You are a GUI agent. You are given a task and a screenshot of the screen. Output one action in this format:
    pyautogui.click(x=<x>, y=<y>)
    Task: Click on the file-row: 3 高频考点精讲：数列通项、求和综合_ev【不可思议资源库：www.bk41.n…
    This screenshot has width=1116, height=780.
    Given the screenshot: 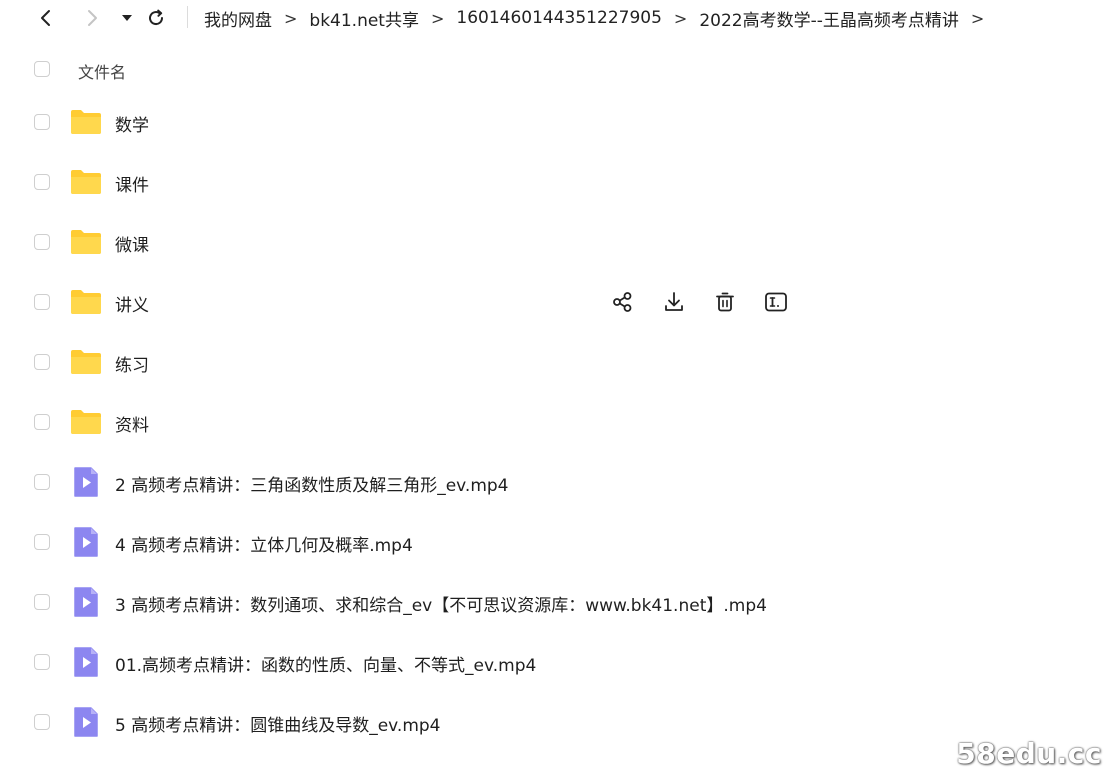 What is the action you would take?
    pyautogui.click(x=558, y=602)
    